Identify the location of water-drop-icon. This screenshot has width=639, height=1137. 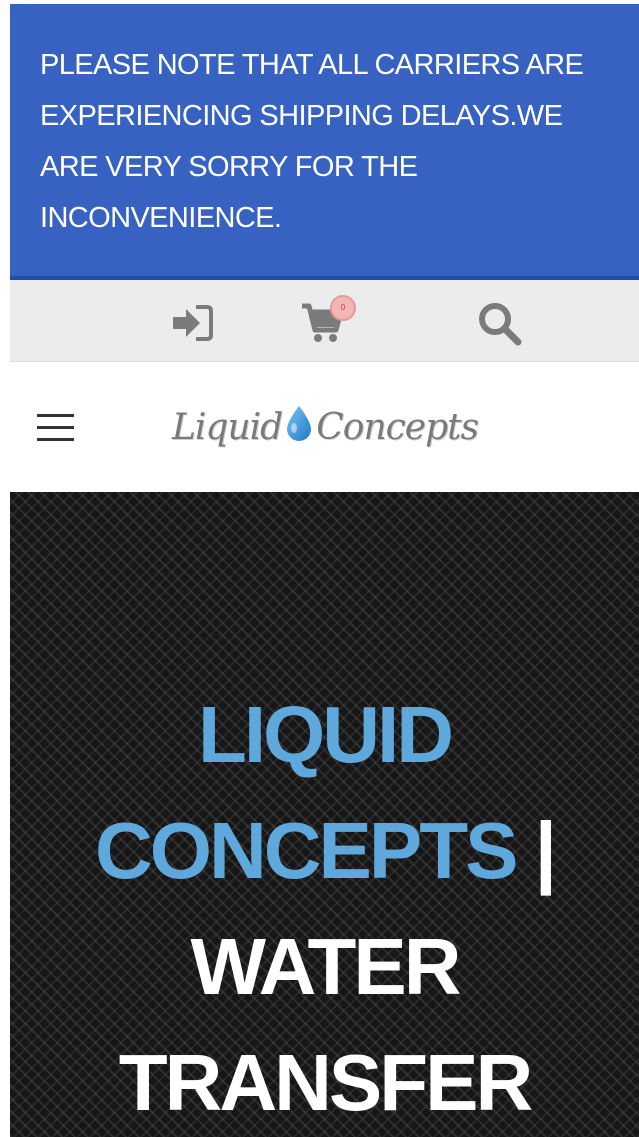
(299, 427).